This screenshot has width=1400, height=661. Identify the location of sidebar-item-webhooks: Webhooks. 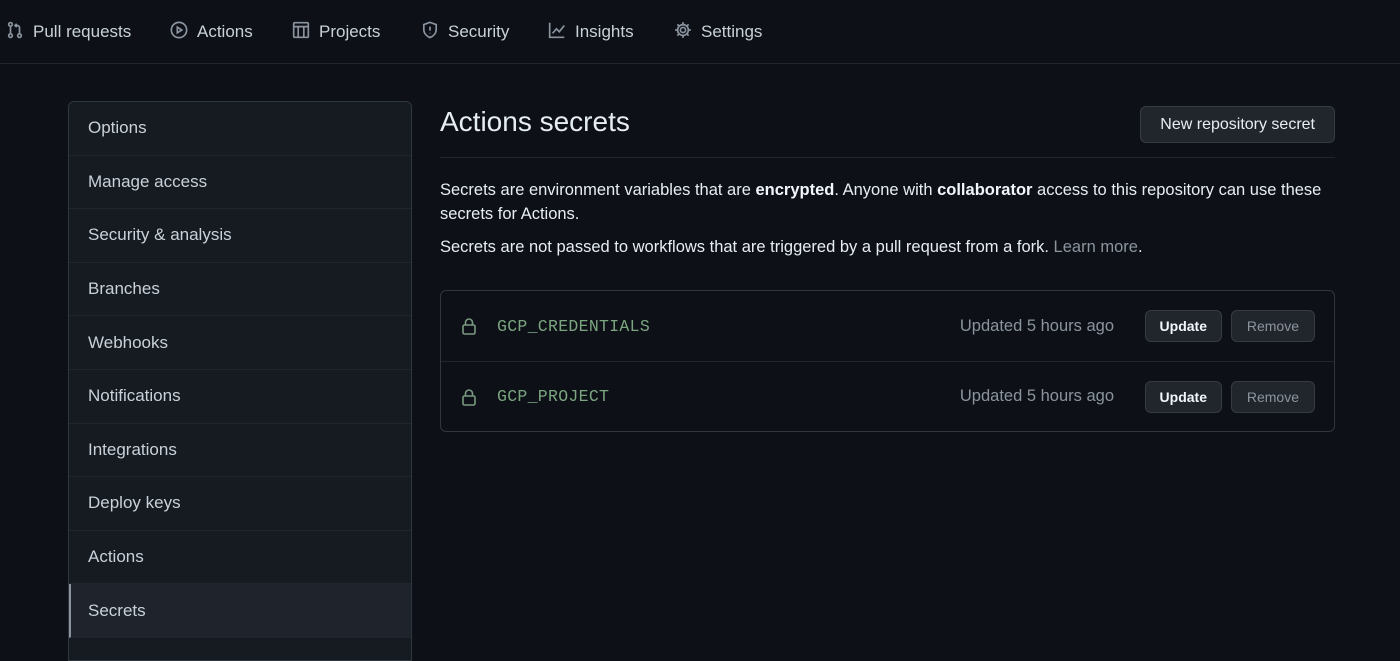
(240, 343).